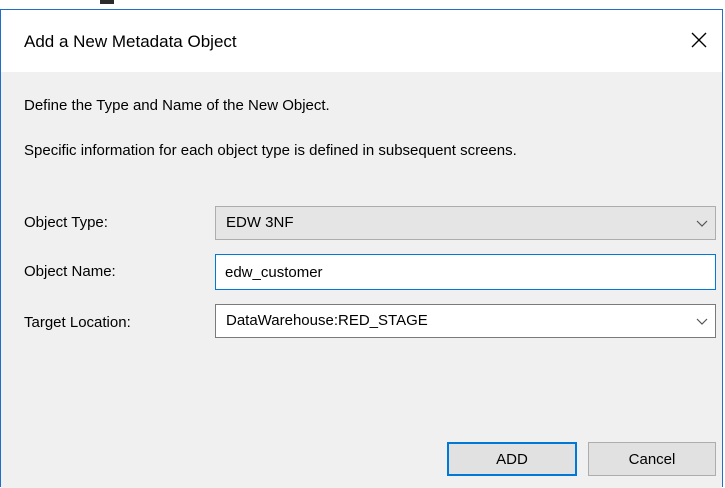  What do you see at coordinates (130, 41) in the screenshot?
I see `dialog-title: Add a New Metadata Object` at bounding box center [130, 41].